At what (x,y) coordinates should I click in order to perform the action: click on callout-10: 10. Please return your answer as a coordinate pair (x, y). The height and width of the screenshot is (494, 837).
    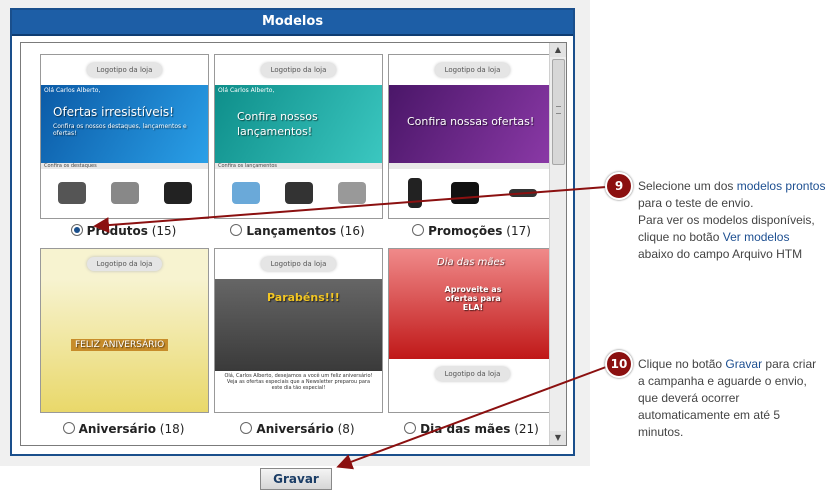
    Looking at the image, I should click on (619, 364).